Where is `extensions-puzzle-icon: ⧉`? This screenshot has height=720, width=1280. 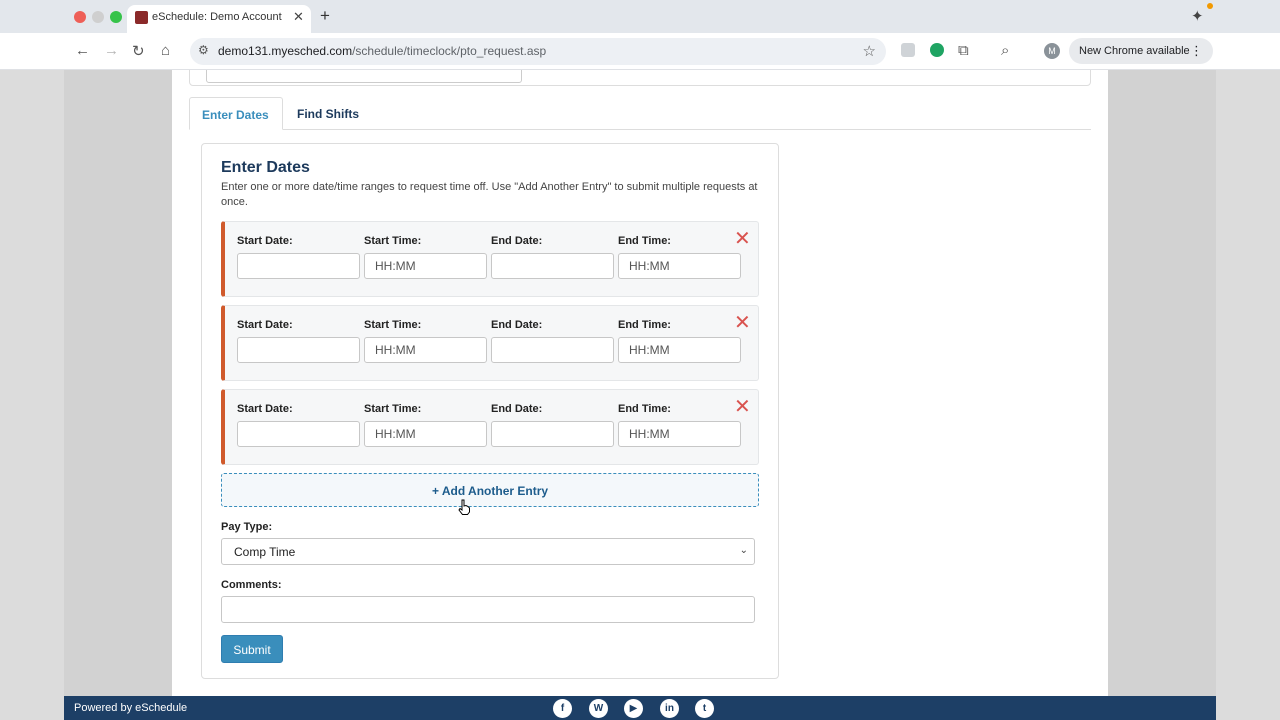
extensions-puzzle-icon: ⧉ is located at coordinates (963, 50).